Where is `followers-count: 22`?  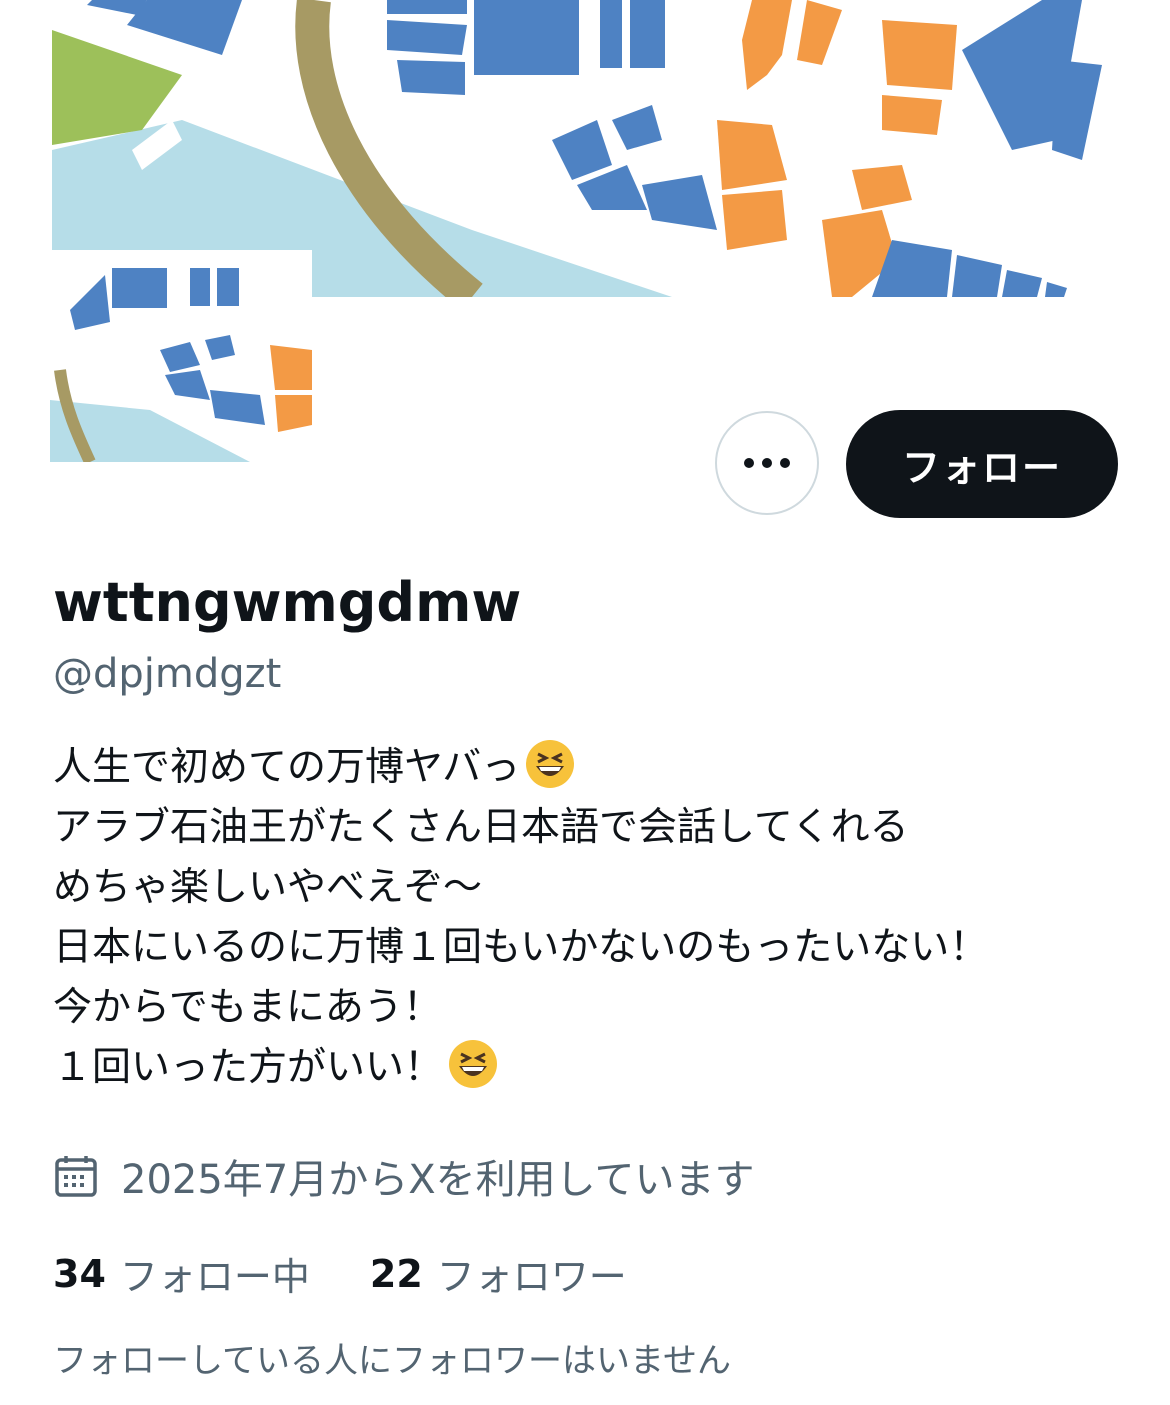 followers-count: 22 is located at coordinates (396, 1273).